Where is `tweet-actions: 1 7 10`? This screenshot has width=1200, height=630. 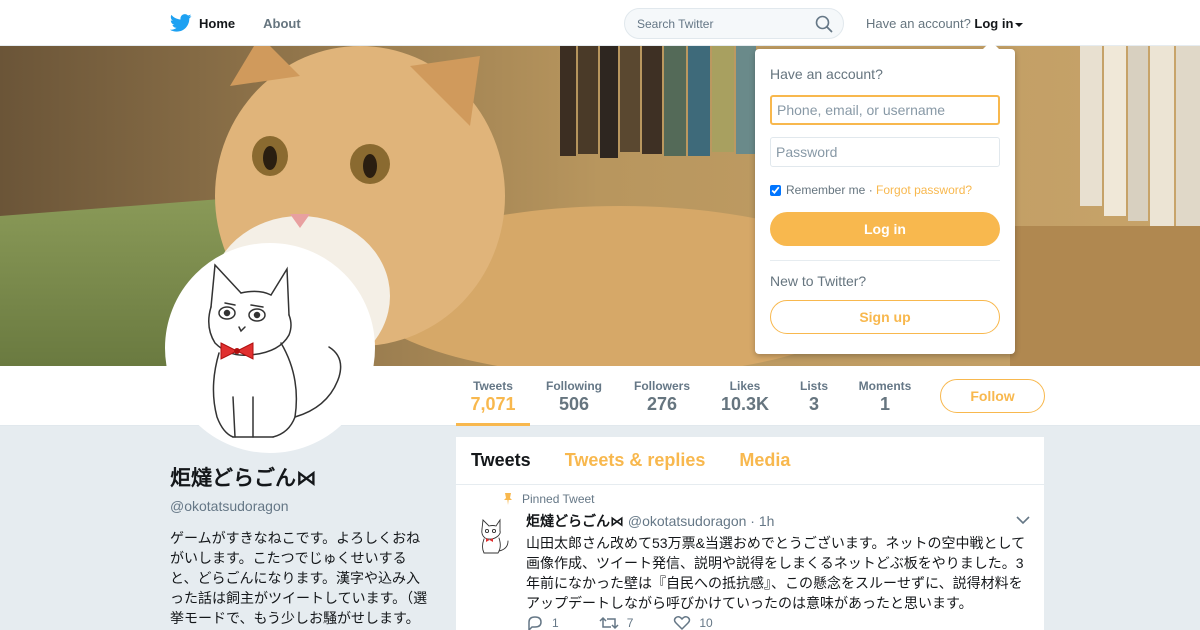 tweet-actions: 1 7 10 is located at coordinates (639, 622).